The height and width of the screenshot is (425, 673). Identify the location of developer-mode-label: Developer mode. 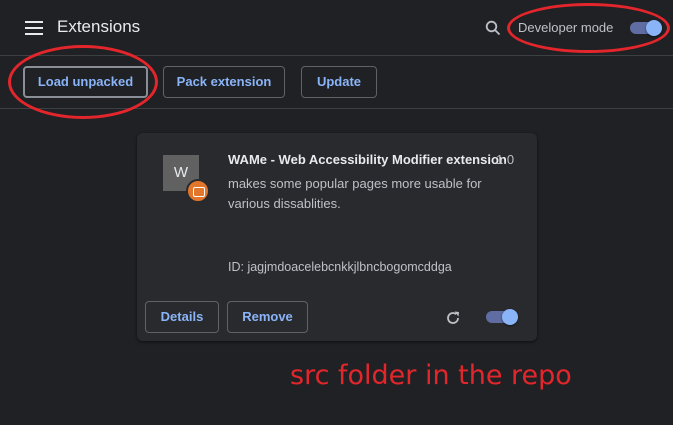
(566, 27).